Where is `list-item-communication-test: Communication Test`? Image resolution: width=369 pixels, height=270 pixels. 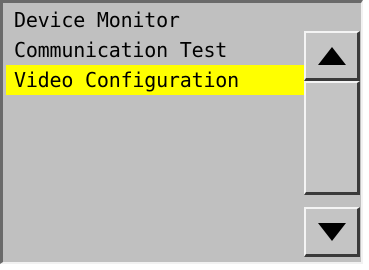
list-item-communication-test: Communication Test is located at coordinates (157, 50).